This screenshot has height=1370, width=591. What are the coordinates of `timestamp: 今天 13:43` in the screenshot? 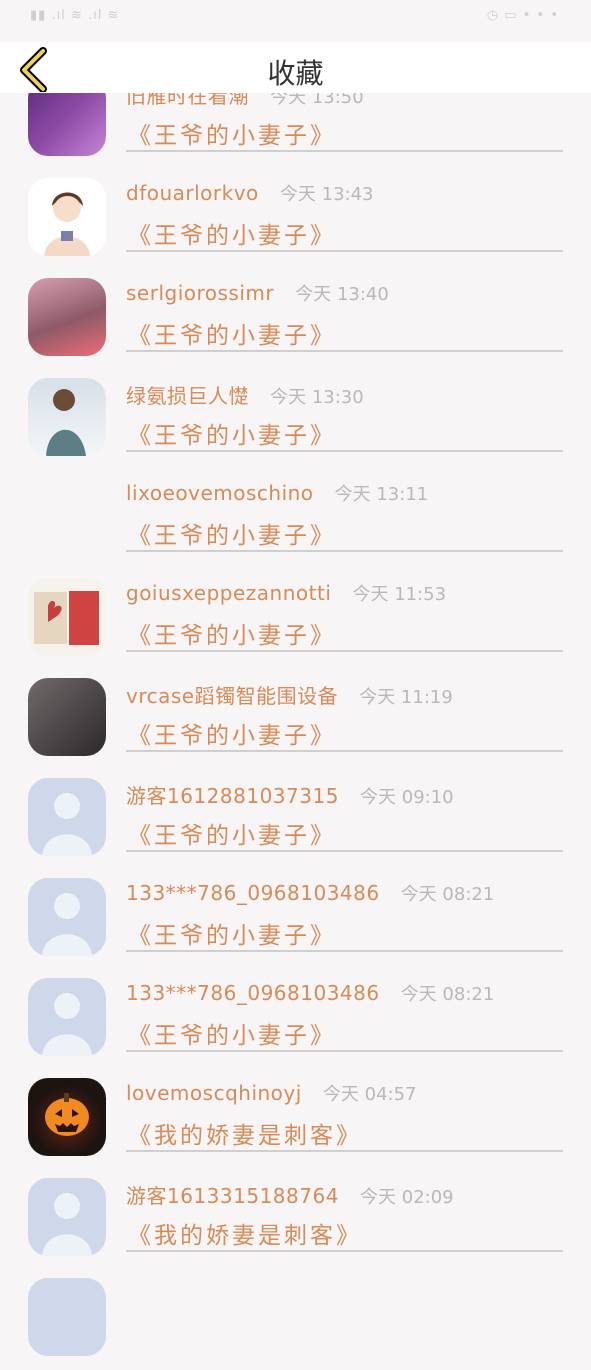 It's located at (326, 194).